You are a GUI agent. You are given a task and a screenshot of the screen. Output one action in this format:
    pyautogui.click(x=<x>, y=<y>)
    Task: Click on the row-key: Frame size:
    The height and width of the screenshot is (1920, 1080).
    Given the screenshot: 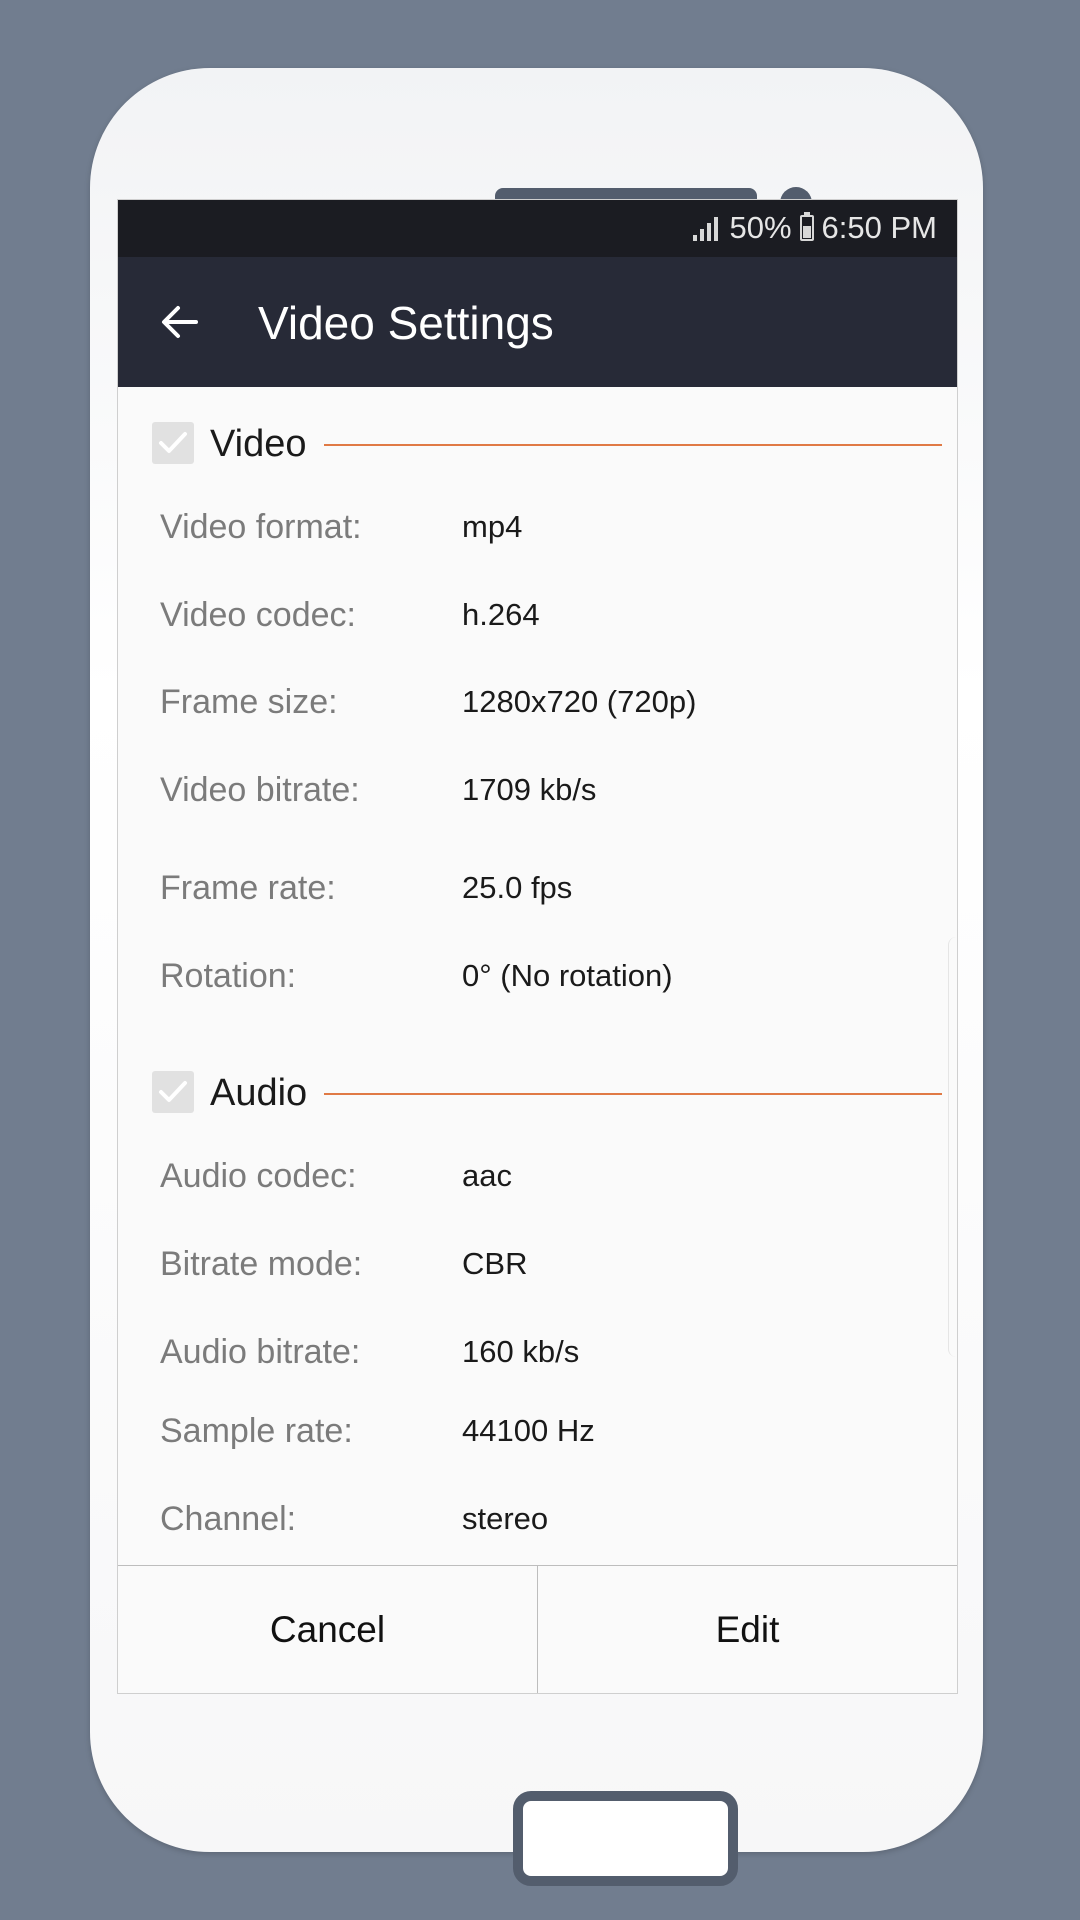 What is the action you would take?
    pyautogui.click(x=249, y=702)
    